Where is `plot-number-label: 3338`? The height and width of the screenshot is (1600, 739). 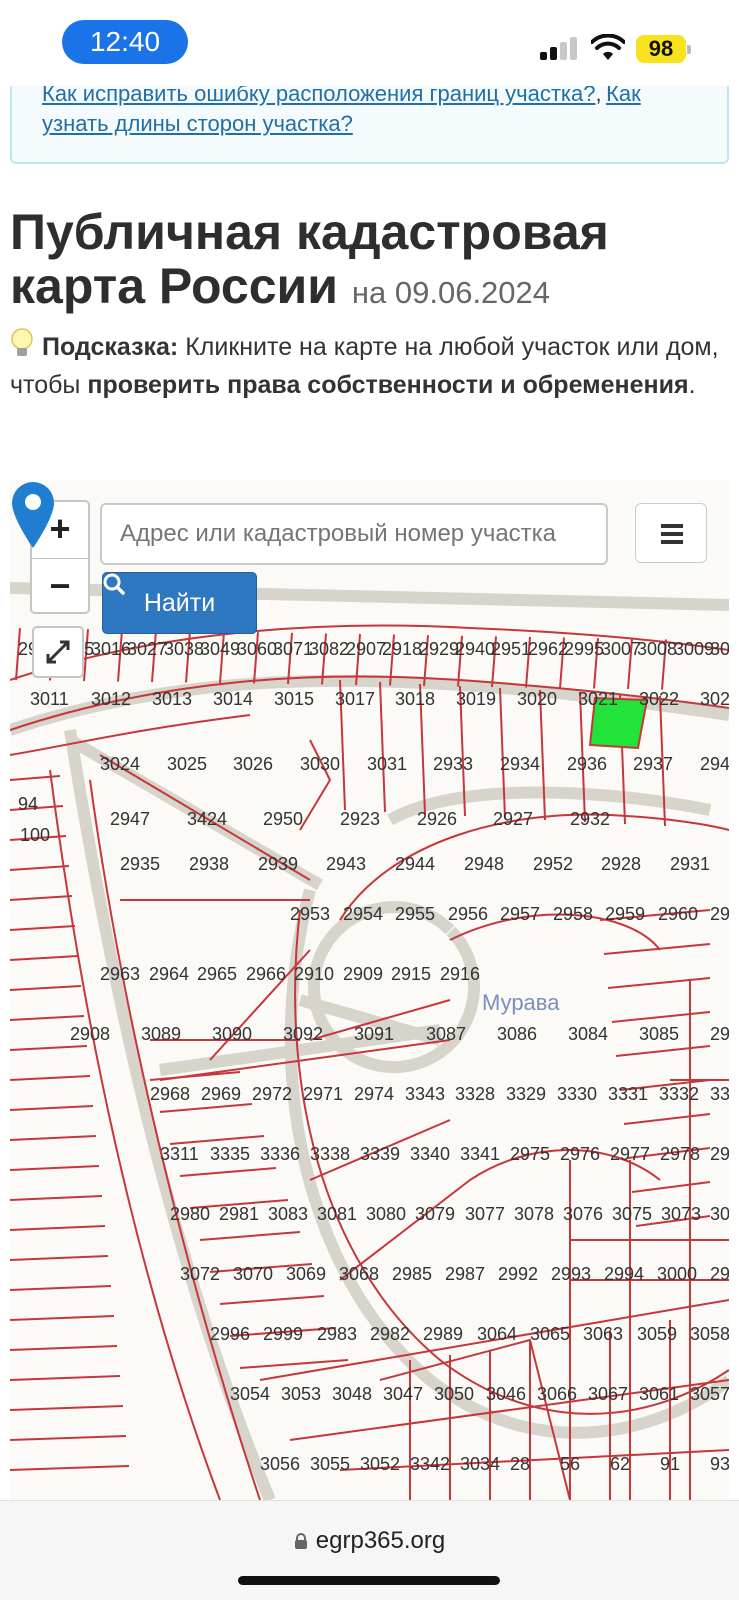 plot-number-label: 3338 is located at coordinates (330, 1154).